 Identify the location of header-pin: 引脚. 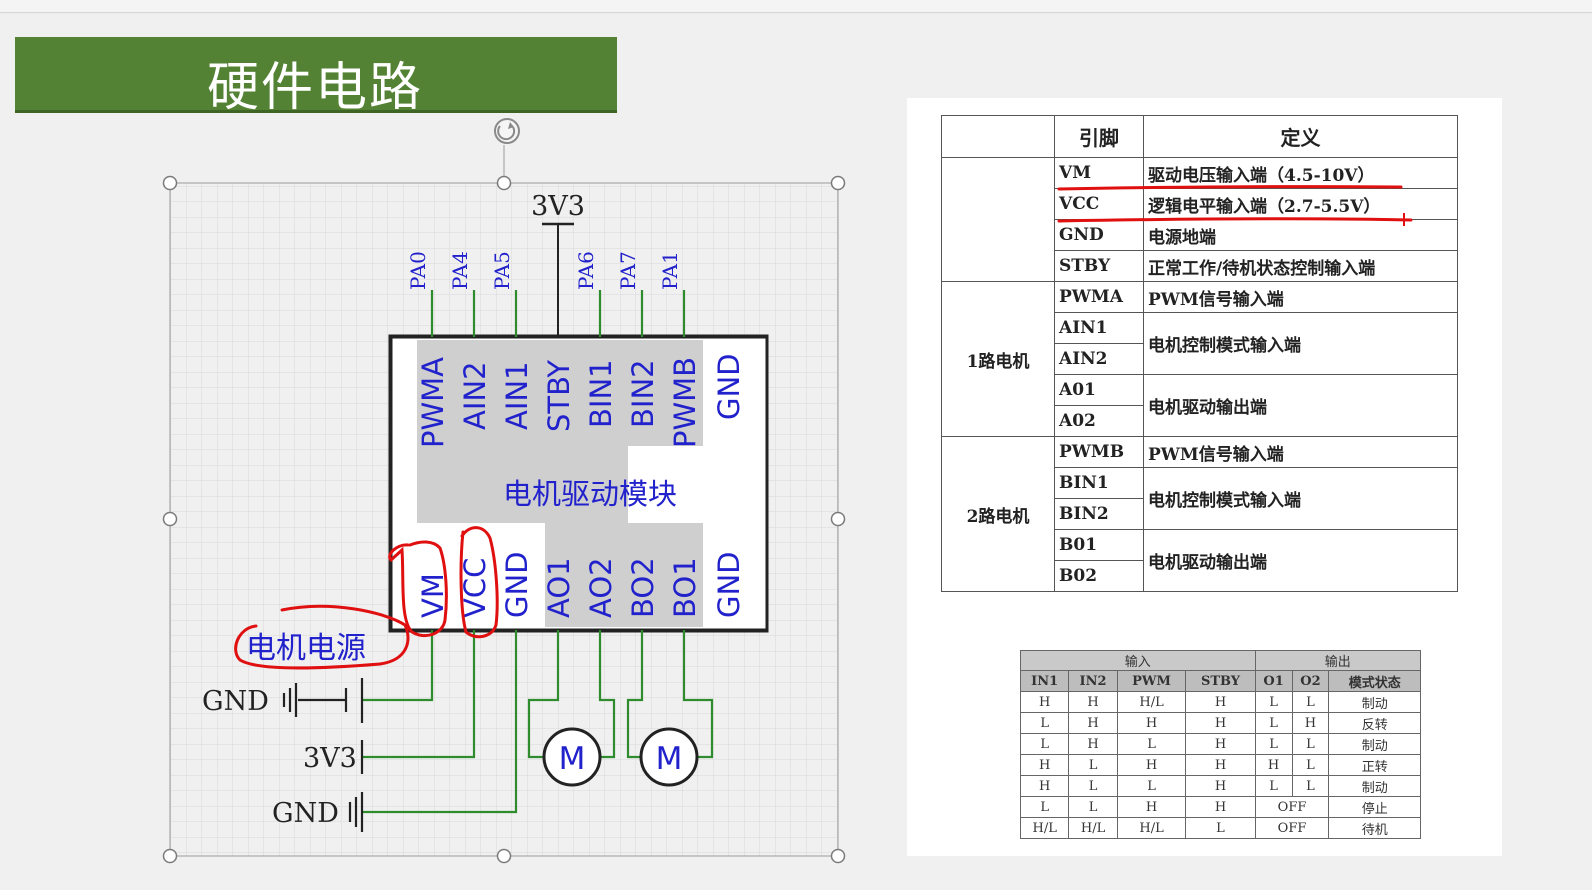
(1099, 136).